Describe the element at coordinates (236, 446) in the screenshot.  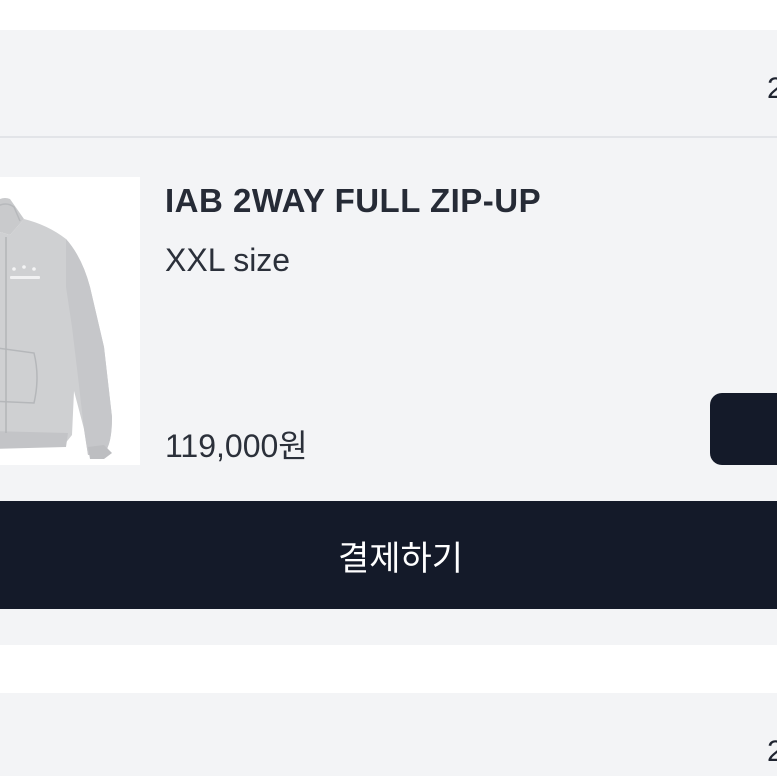
I see `product-price: 119,000원` at that location.